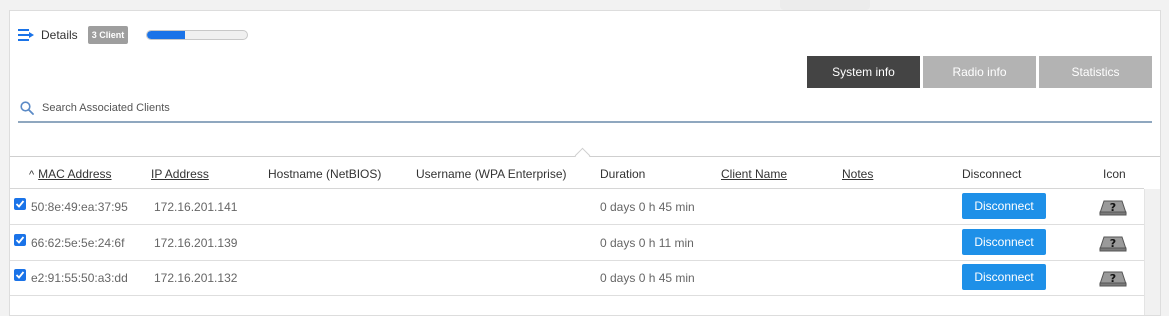  Describe the element at coordinates (857, 174) in the screenshot. I see `column-header-notes: Notes` at that location.